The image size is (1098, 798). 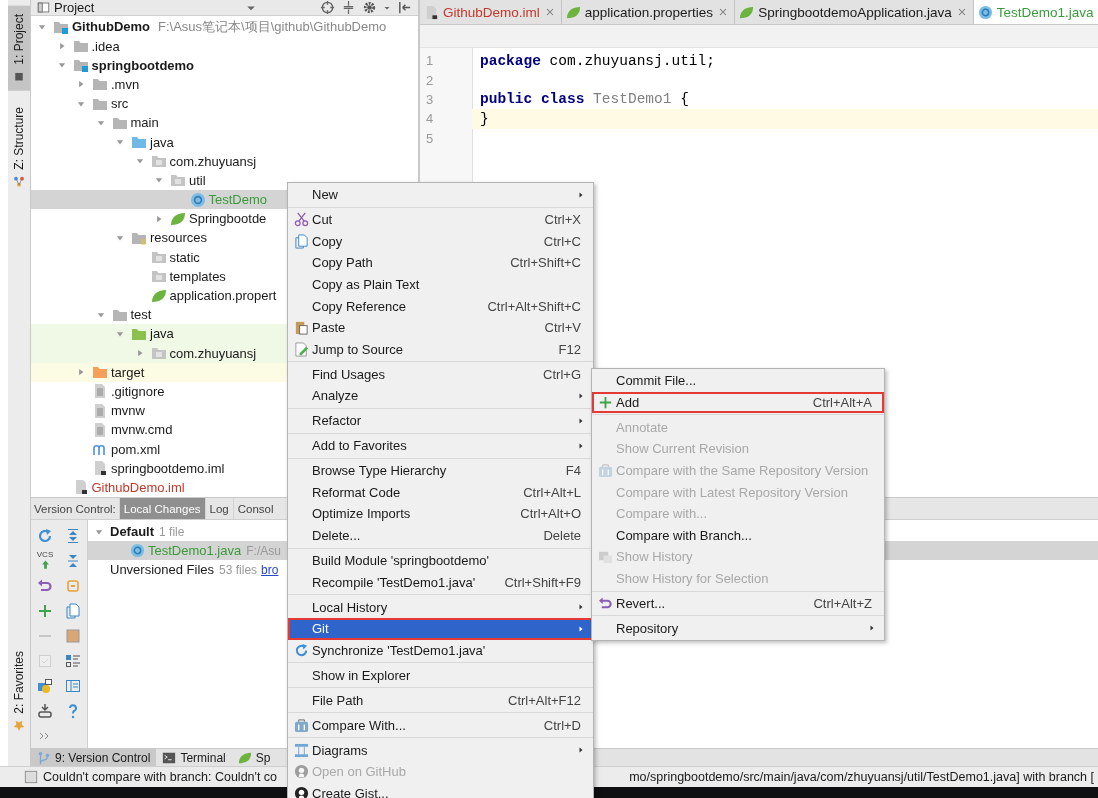 What do you see at coordinates (430, 138) in the screenshot?
I see `line-number: 5` at bounding box center [430, 138].